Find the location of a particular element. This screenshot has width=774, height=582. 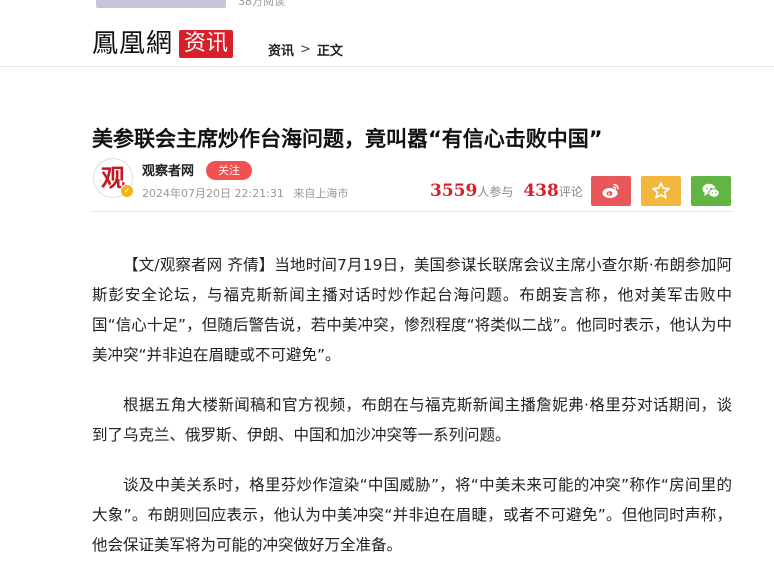

comments-label: 评论 is located at coordinates (570, 192).